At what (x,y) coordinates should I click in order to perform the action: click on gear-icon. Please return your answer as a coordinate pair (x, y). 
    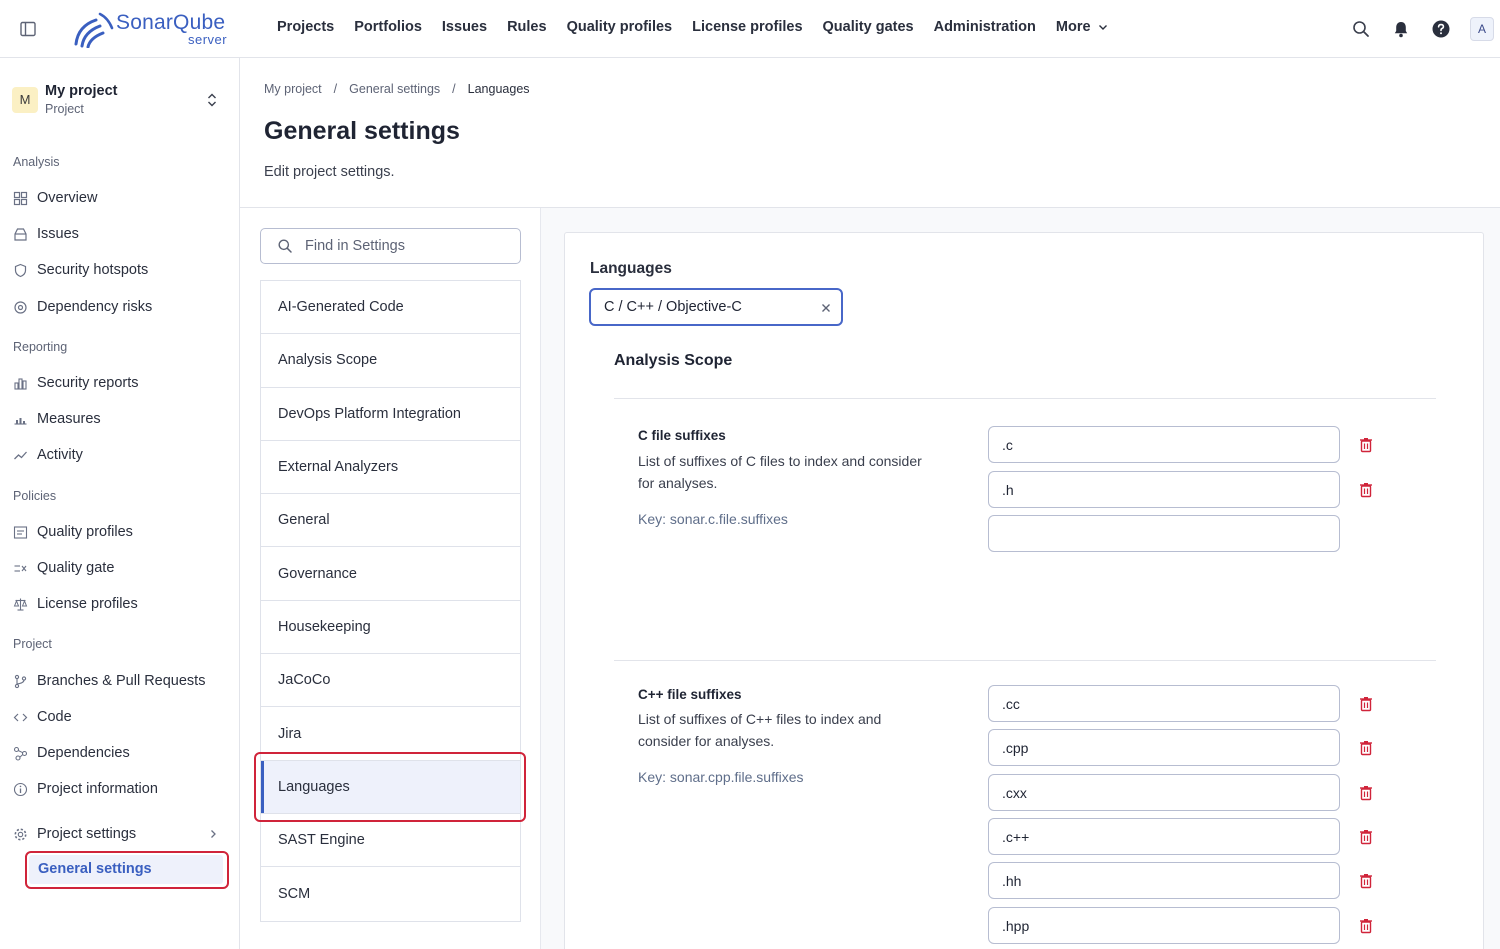
    Looking at the image, I should click on (20, 834).